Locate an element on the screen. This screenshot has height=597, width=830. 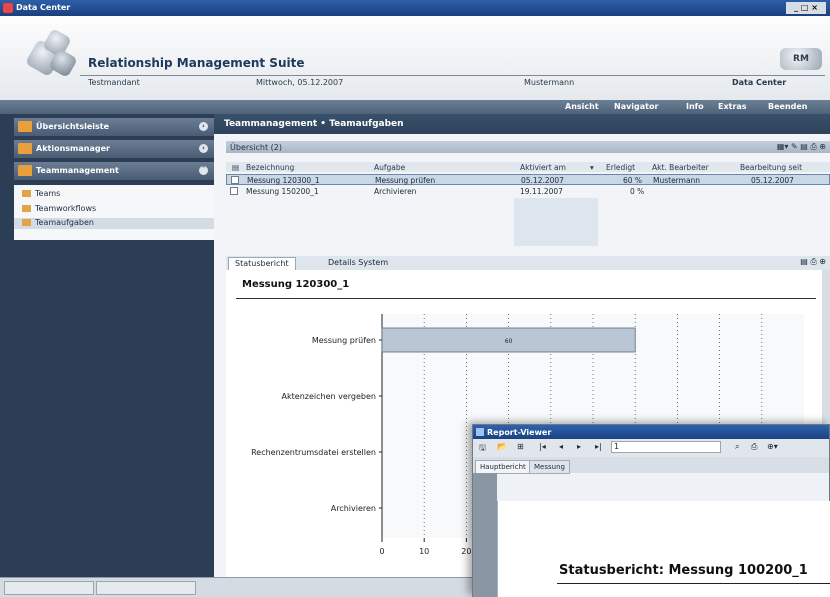
x-tick-label: 20 is located at coordinates (466, 551).